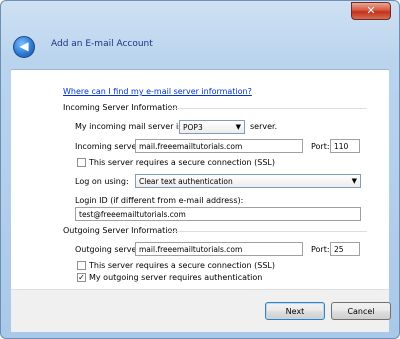 This screenshot has width=400, height=339. I want to click on outgoing-auth-checkbox: ✓, so click(81, 277).